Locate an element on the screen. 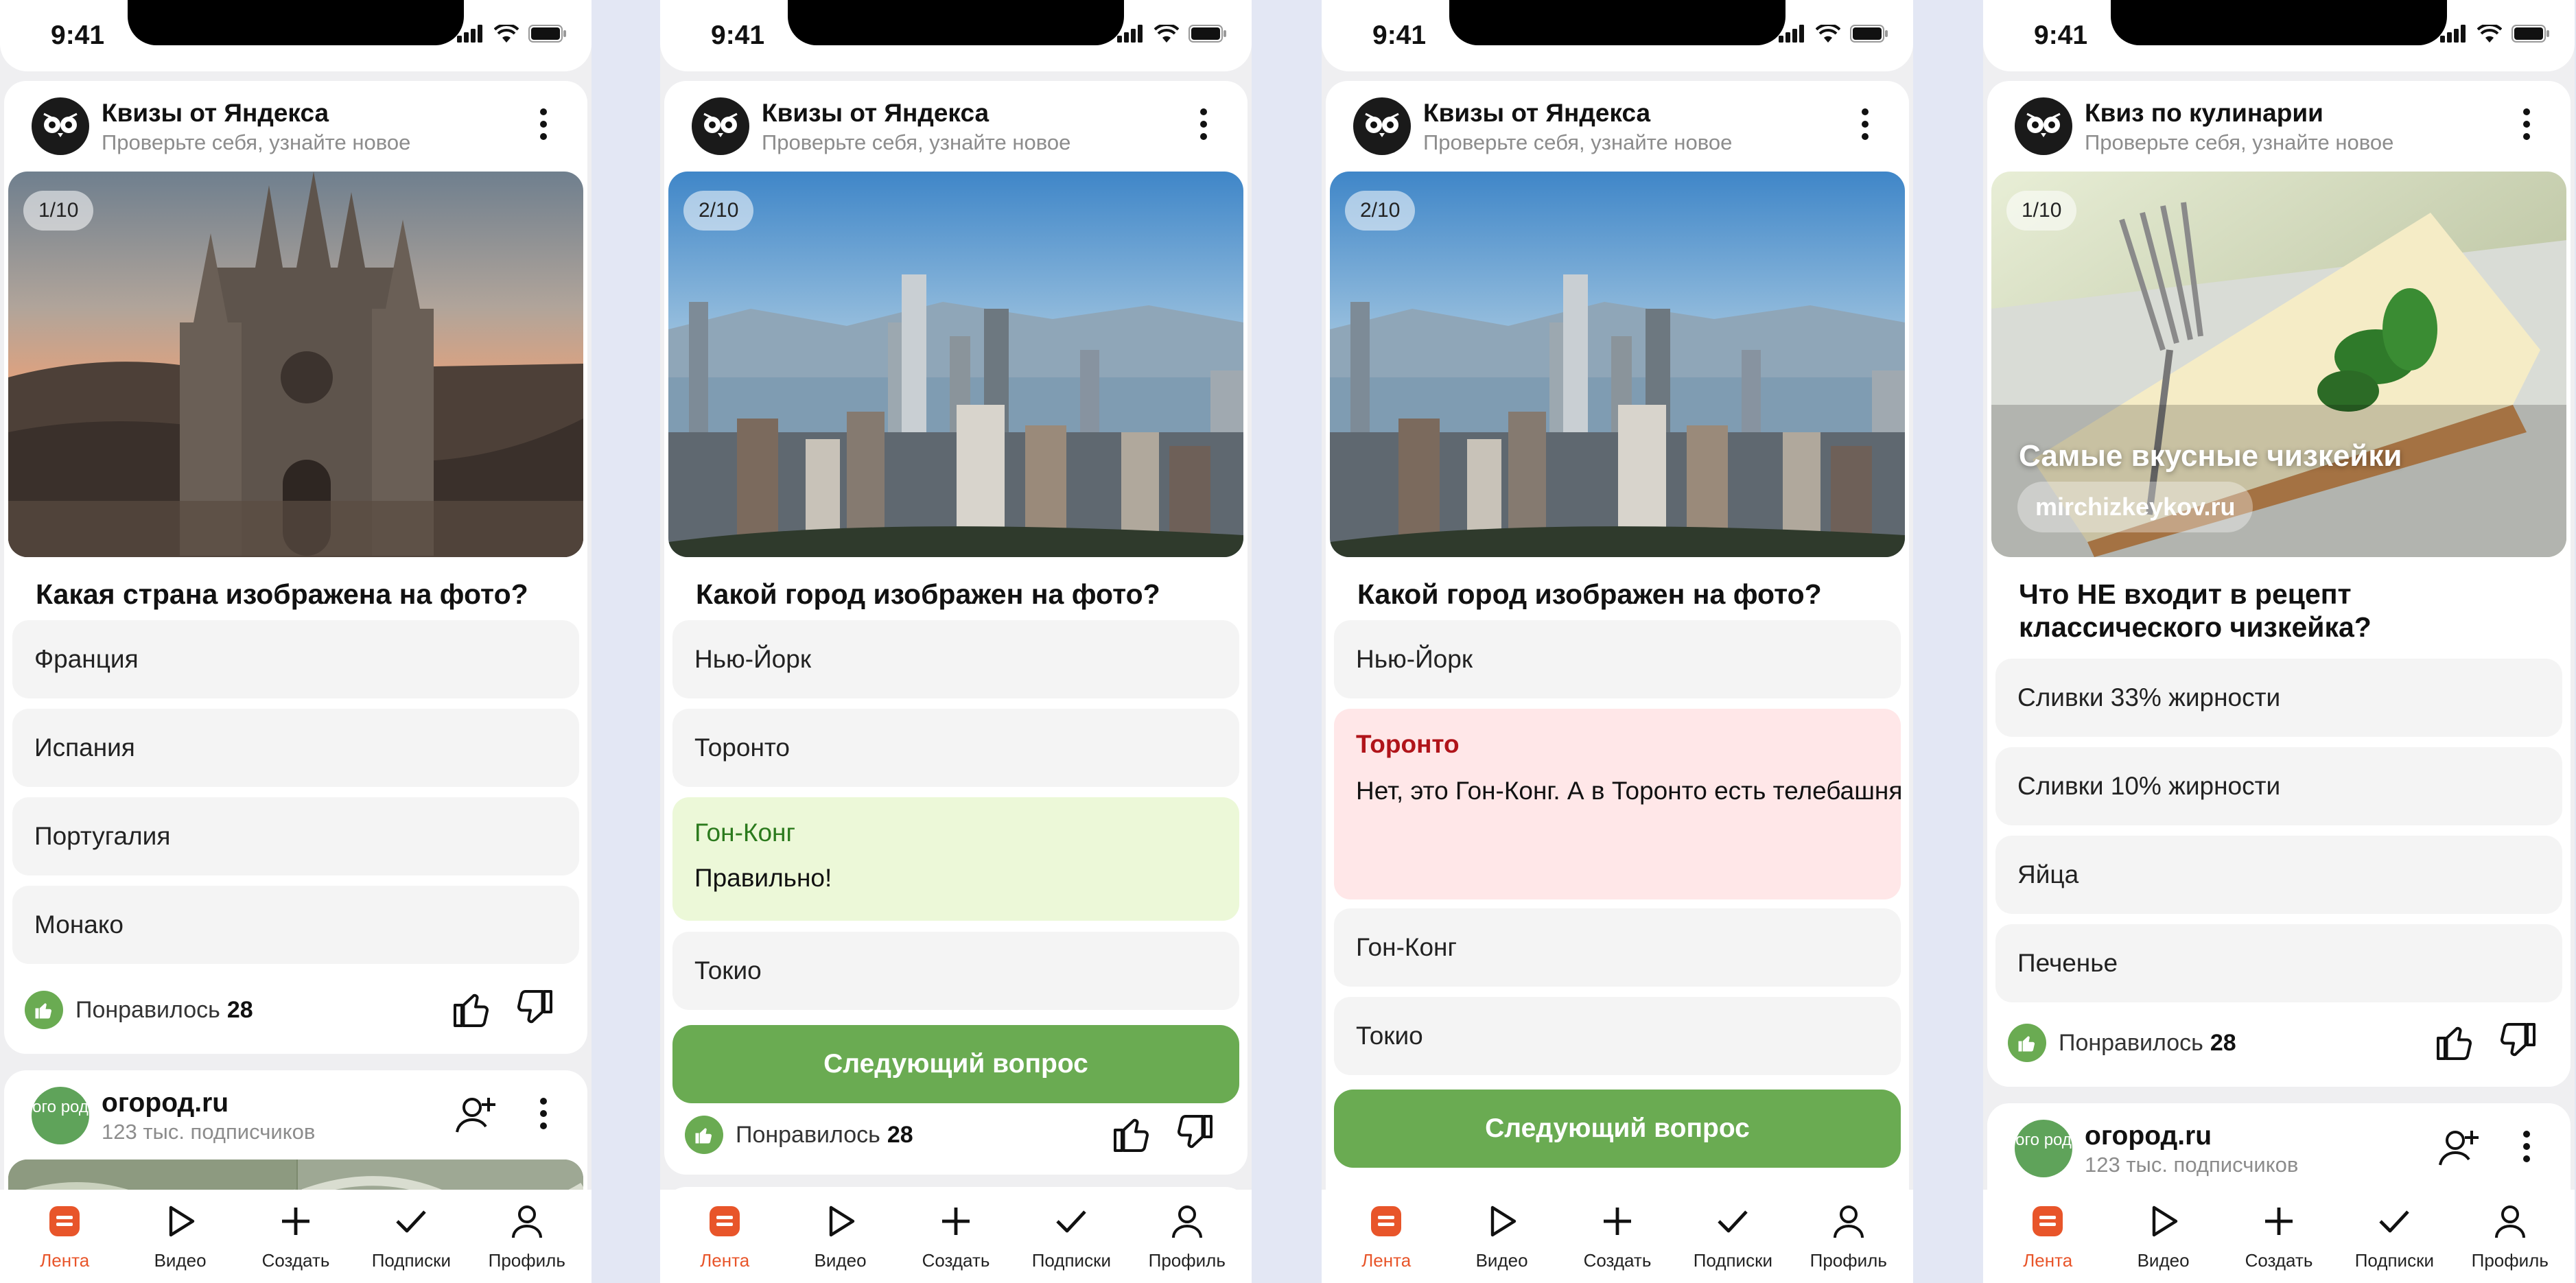  signal-icon is located at coordinates (1130, 34).